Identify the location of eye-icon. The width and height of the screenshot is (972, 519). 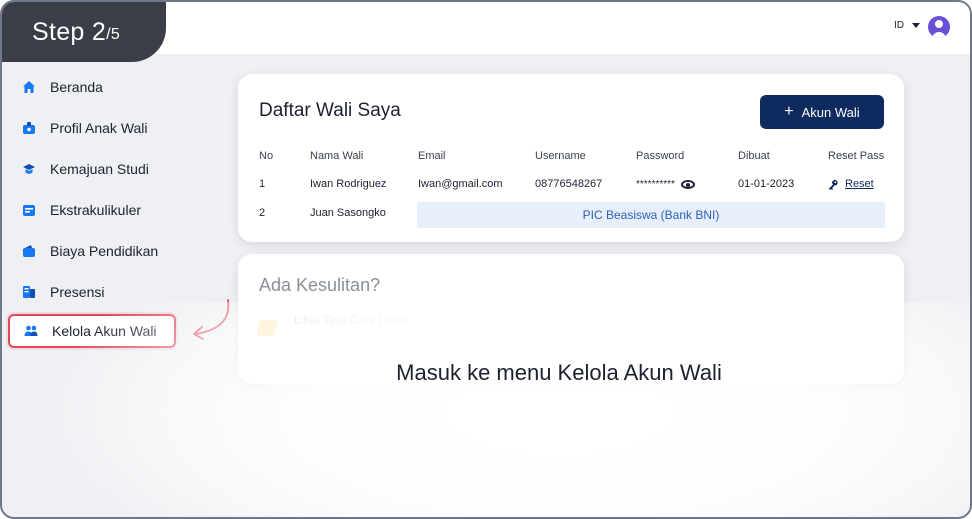
(687, 184).